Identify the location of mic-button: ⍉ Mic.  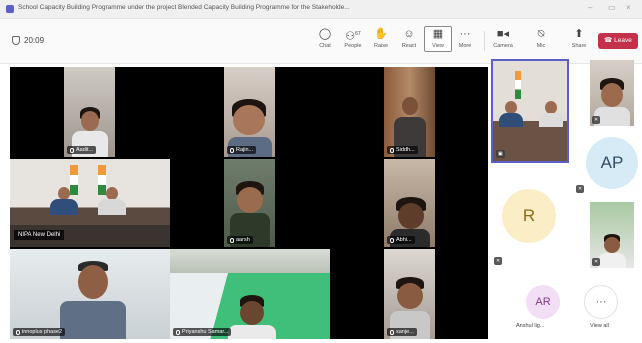
(541, 38).